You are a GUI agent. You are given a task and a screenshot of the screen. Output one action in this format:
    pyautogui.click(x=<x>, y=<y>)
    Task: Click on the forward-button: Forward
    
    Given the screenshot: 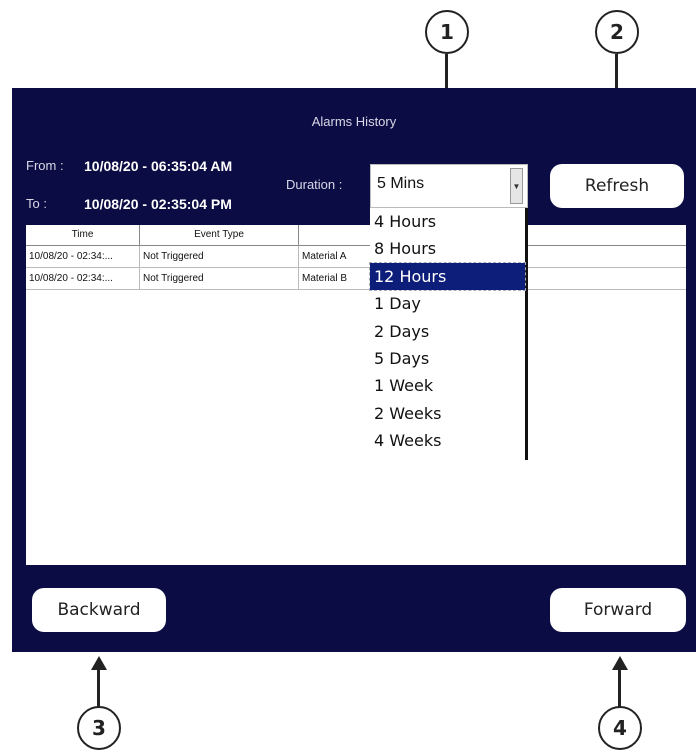 What is the action you would take?
    pyautogui.click(x=618, y=610)
    